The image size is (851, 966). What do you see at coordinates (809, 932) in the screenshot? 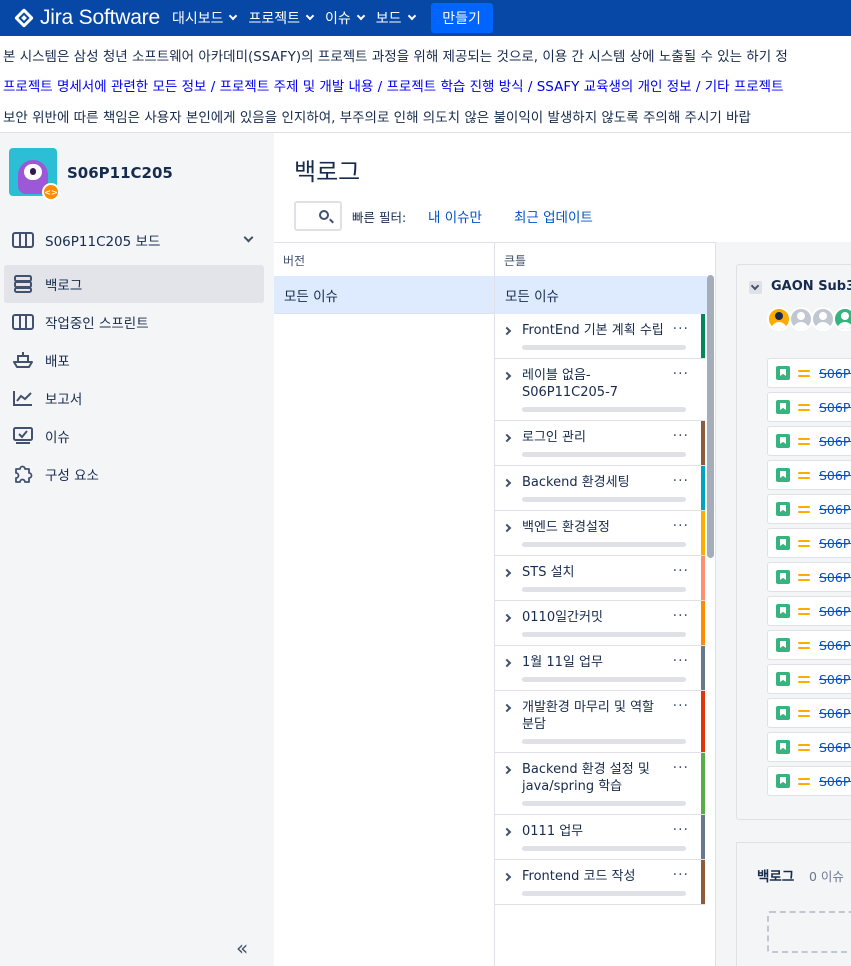
I see `backlog-drop-zone` at bounding box center [809, 932].